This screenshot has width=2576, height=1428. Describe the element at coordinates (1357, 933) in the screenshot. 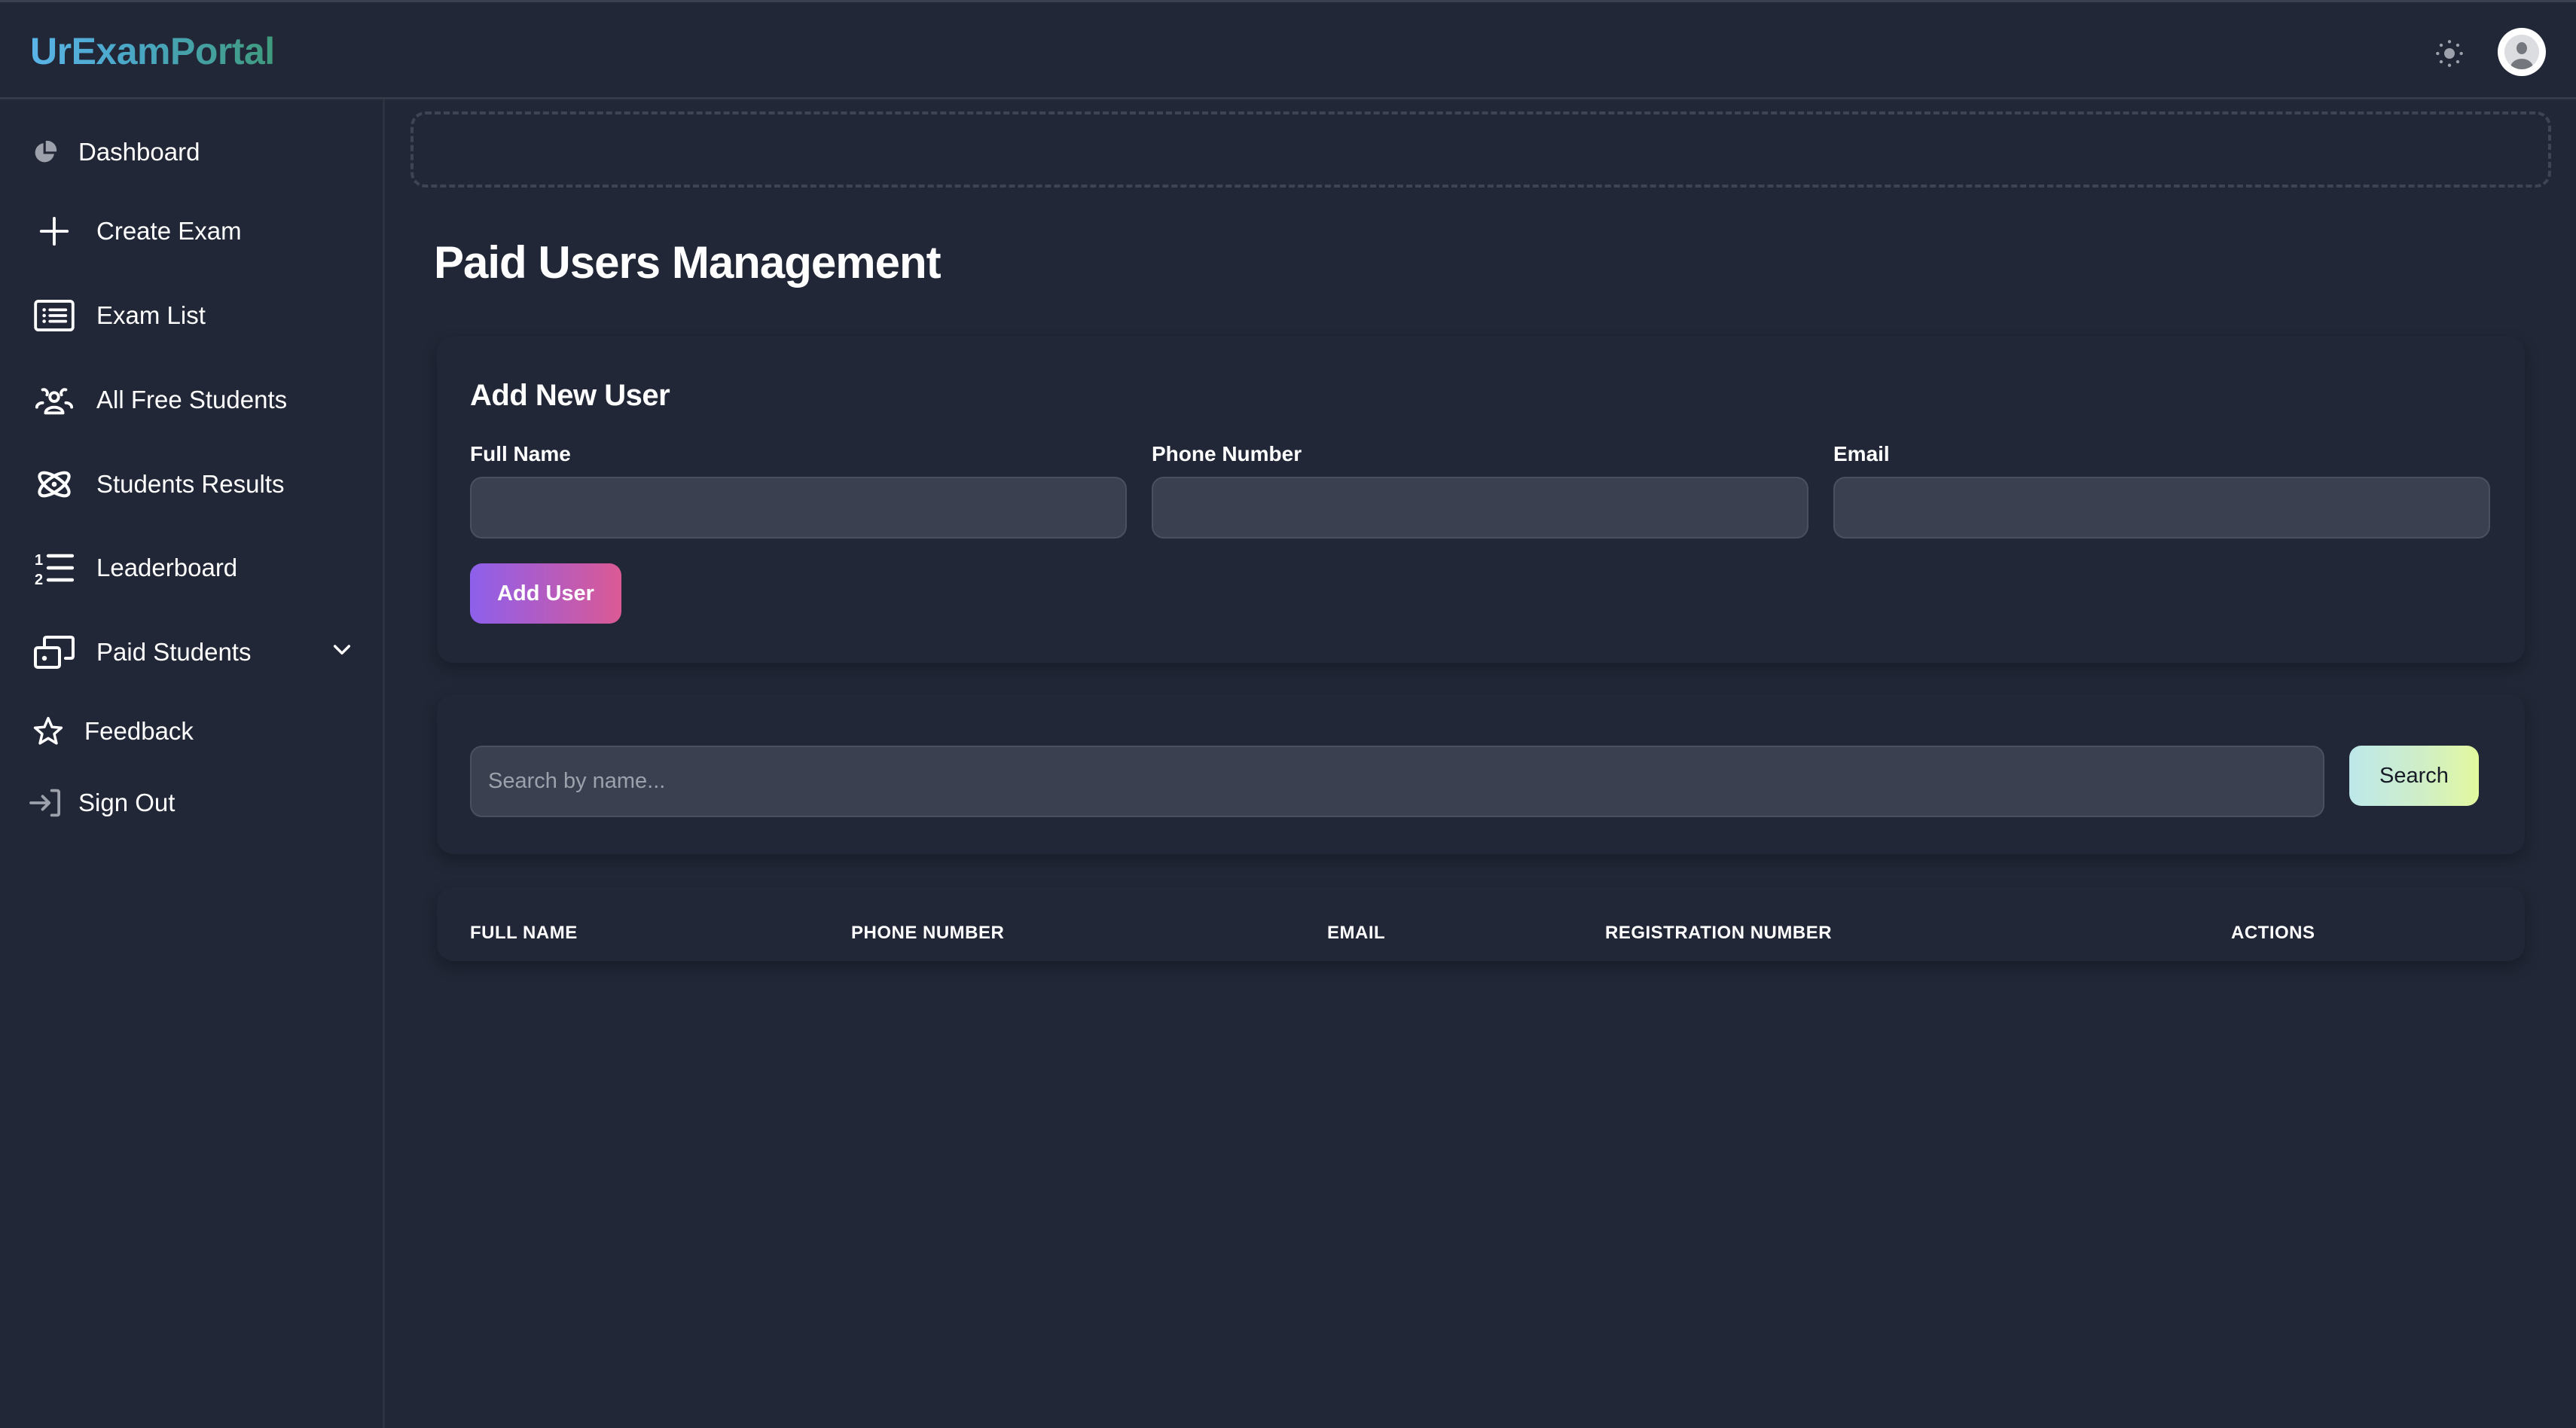

I see `column-header-email: EMAIL` at that location.